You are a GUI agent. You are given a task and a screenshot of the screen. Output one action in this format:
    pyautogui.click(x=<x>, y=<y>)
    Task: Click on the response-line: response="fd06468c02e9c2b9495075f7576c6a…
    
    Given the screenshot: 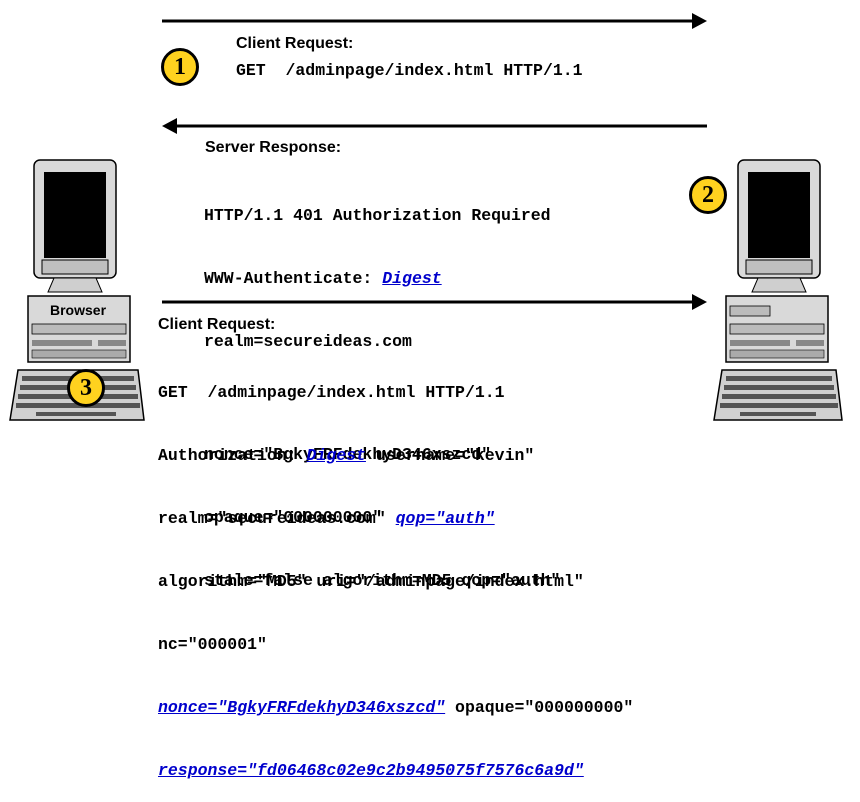 What is the action you would take?
    pyautogui.click(x=395, y=770)
    